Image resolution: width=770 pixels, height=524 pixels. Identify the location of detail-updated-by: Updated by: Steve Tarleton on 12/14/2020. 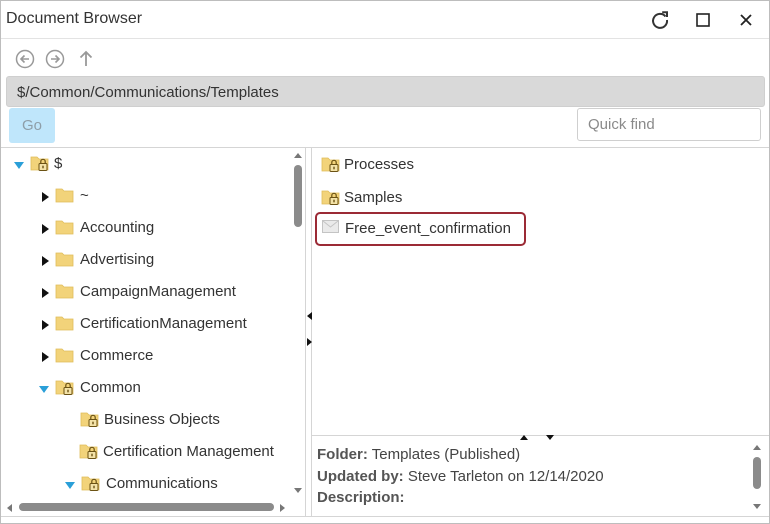
(460, 476).